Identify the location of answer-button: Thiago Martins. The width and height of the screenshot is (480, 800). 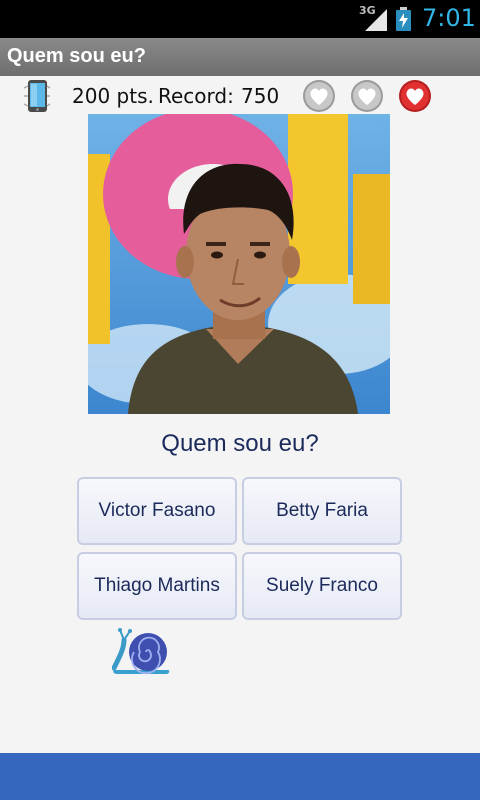
(157, 586).